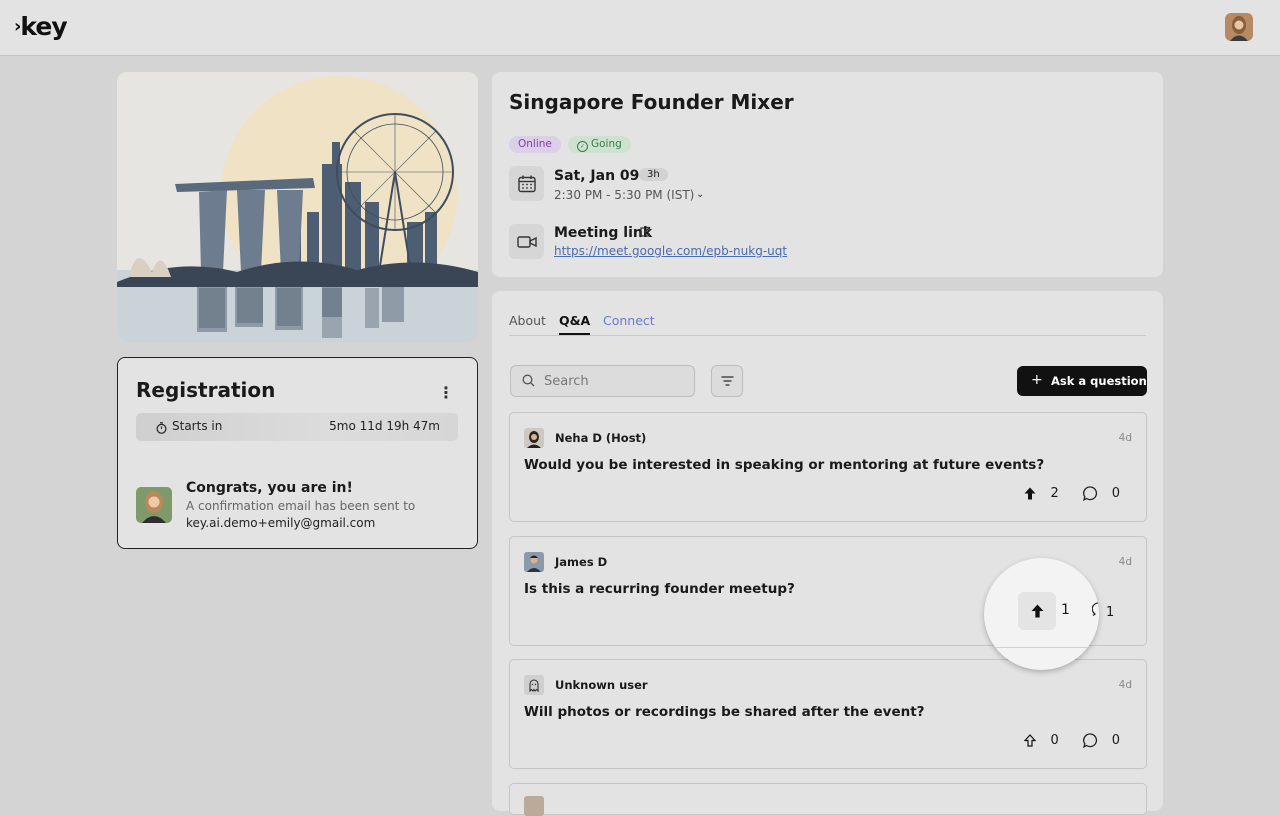  I want to click on comment-count: 1, so click(1110, 612).